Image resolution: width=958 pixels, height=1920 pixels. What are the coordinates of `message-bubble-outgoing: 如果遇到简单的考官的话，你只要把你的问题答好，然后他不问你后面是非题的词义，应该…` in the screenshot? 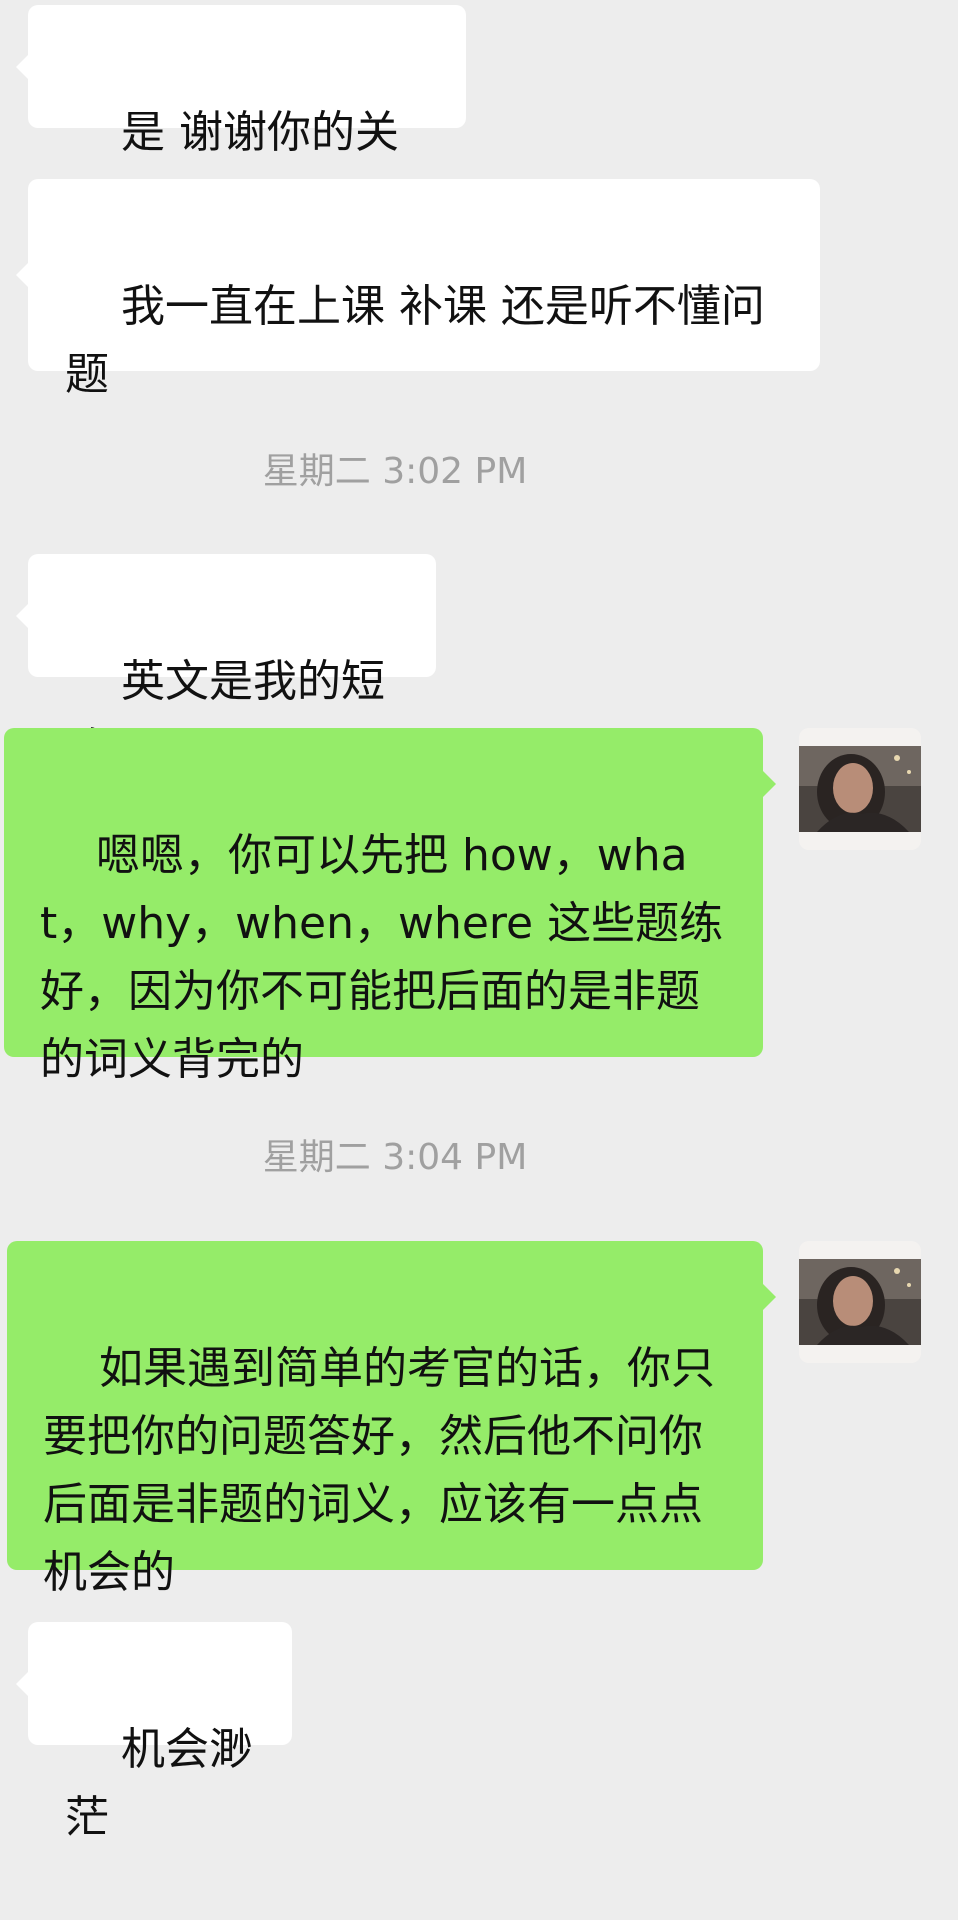 It's located at (391, 1419).